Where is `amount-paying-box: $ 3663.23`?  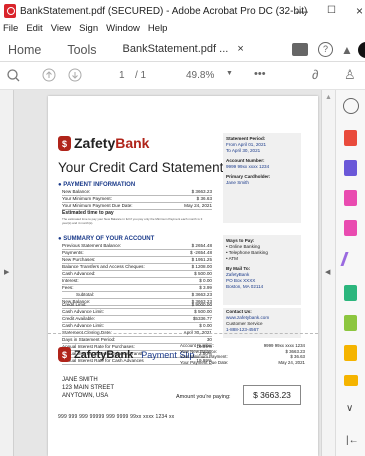 amount-paying-box: $ 3663.23 is located at coordinates (272, 395).